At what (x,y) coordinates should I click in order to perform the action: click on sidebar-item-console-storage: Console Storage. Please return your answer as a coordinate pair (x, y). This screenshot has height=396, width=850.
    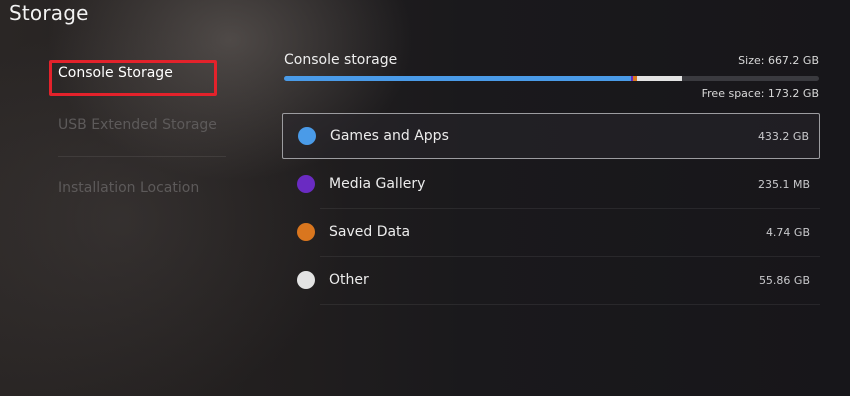
    Looking at the image, I should click on (115, 73).